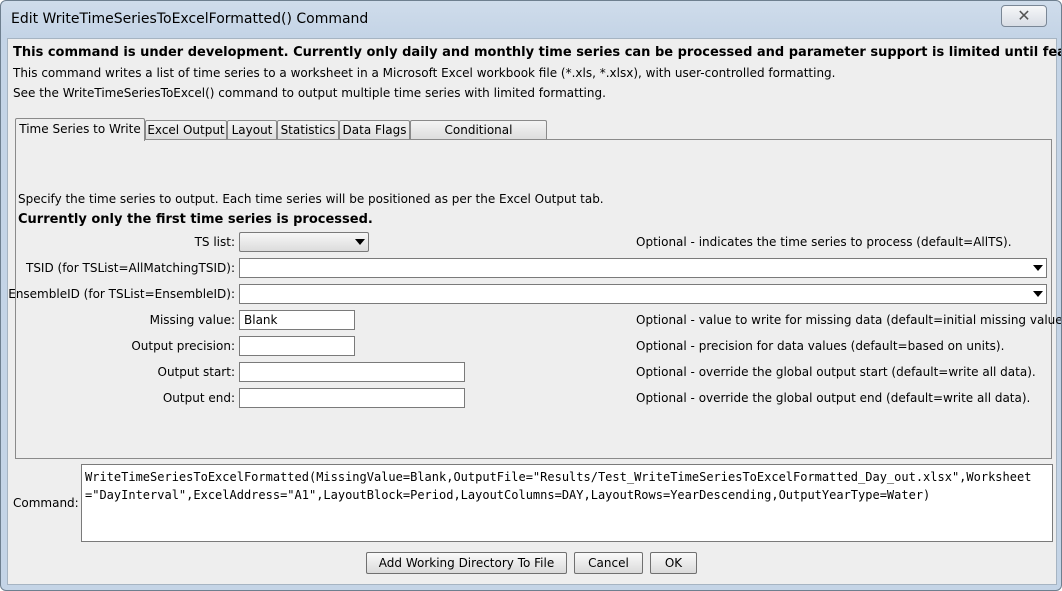  What do you see at coordinates (374, 130) in the screenshot?
I see `tab-data-flags: Data Flags` at bounding box center [374, 130].